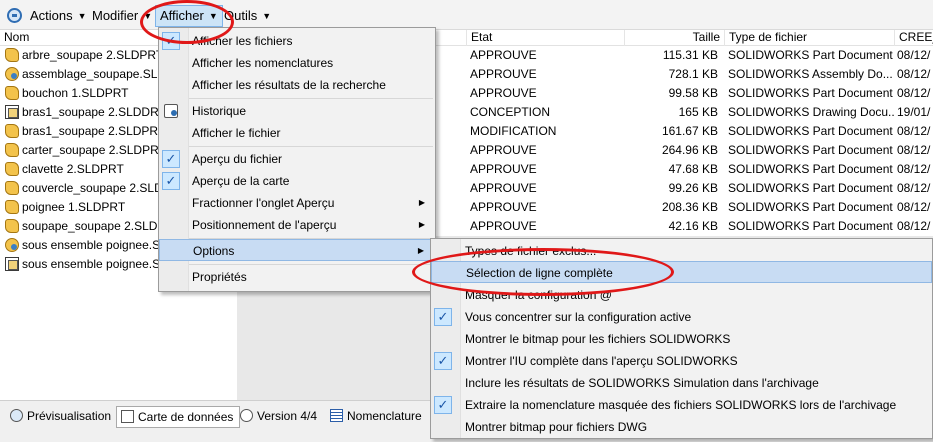  Describe the element at coordinates (681, 427) in the screenshot. I see `menu-item-bitmap-dwg: Montrer bitmap pour fichiers DWG` at that location.